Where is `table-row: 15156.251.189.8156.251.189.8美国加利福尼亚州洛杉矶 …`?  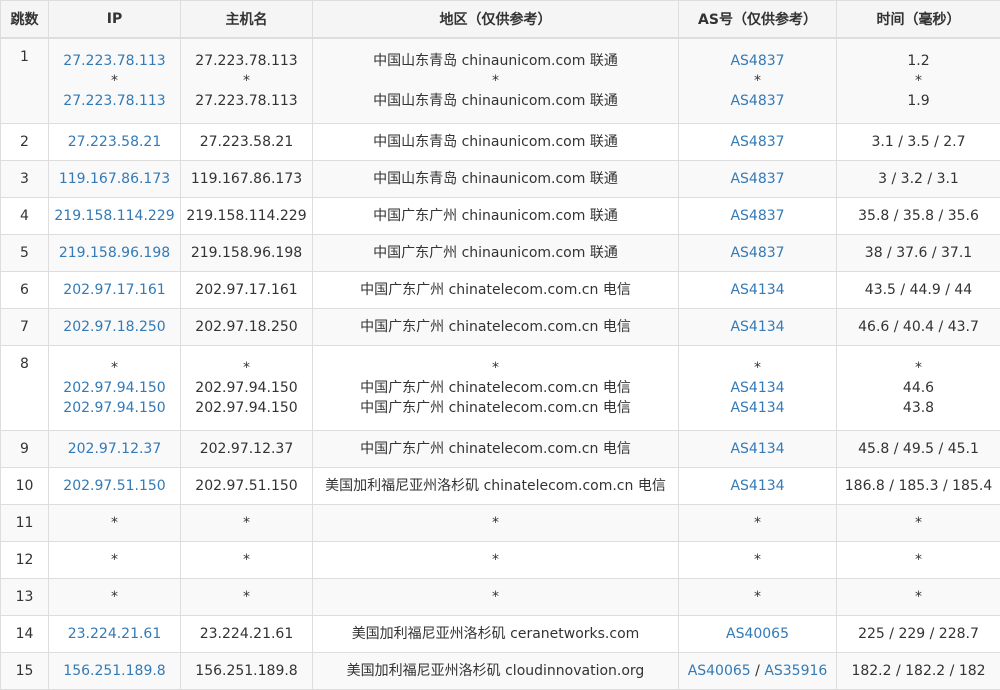
table-row: 15156.251.189.8156.251.189.8美国加利福尼亚州洛杉矶 … is located at coordinates (500, 671).